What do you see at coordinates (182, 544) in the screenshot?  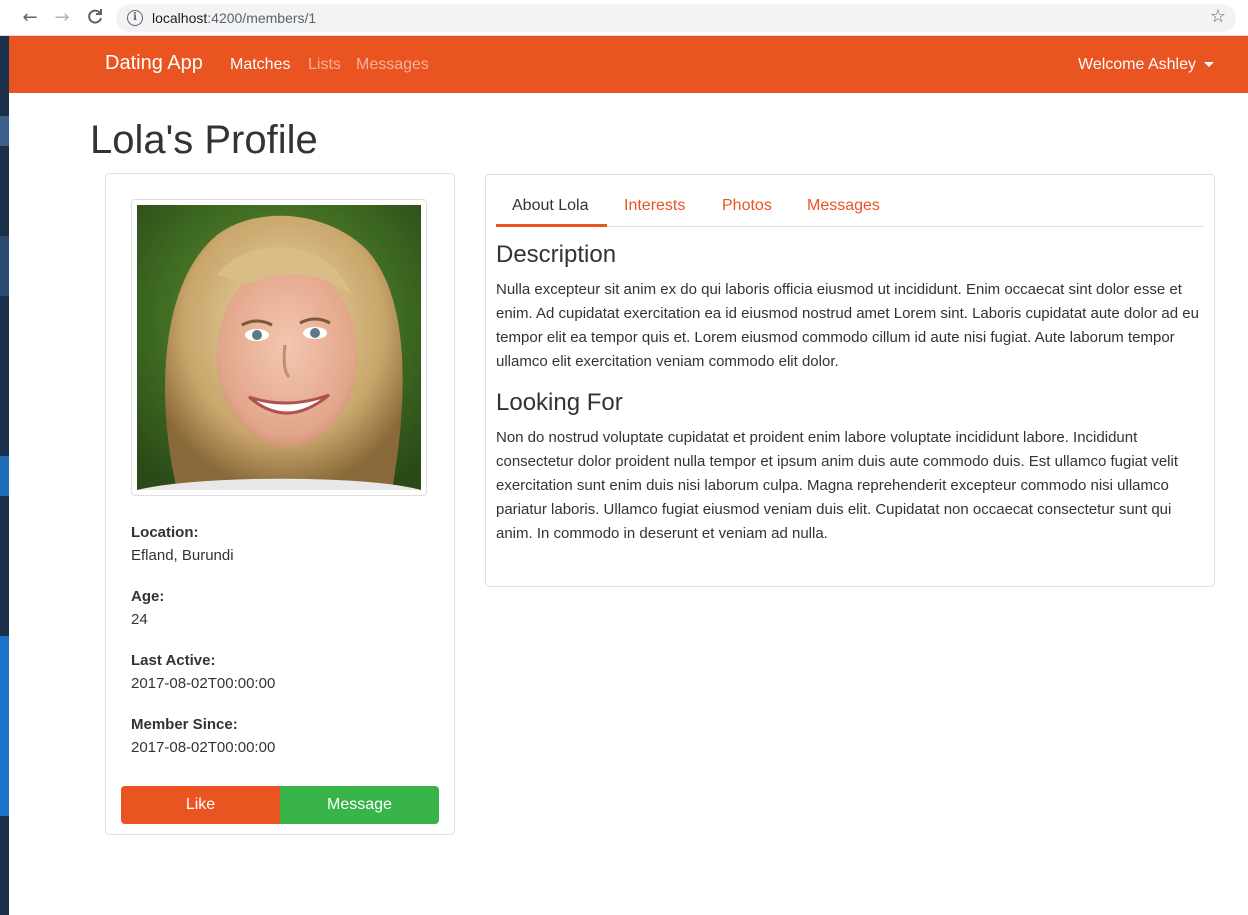 I see `location-field: Location: Efland, Burundi` at bounding box center [182, 544].